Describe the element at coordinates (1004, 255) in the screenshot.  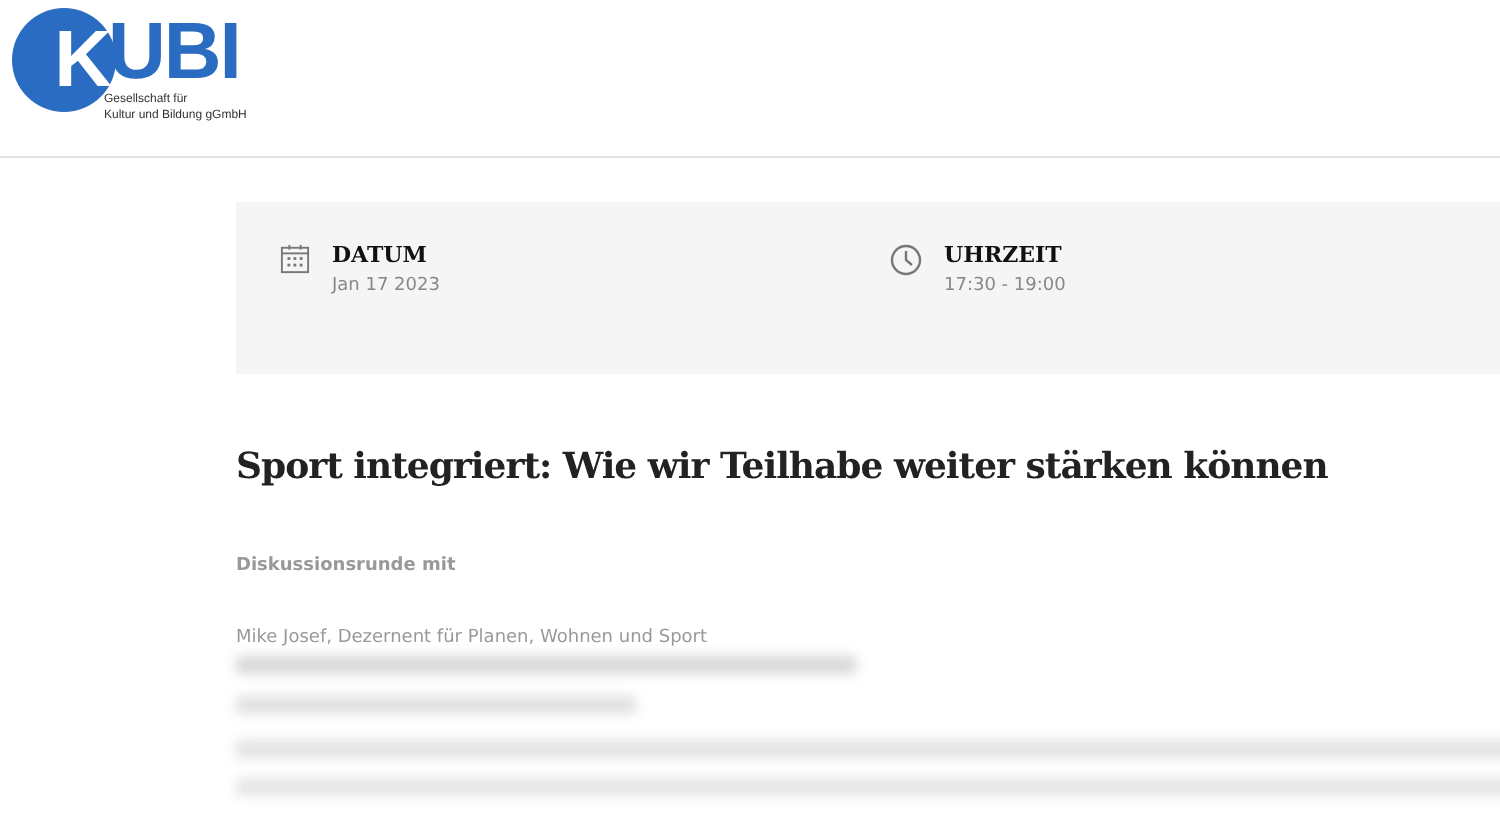
I see `info-label: UHRZEIT` at that location.